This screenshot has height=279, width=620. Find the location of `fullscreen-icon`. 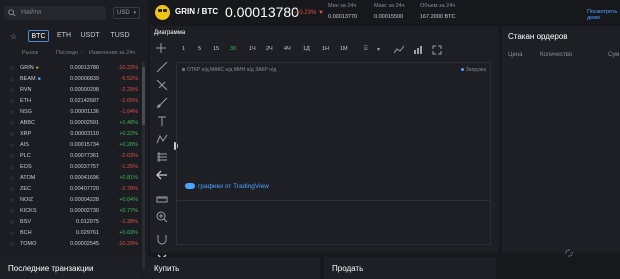

fullscreen-icon is located at coordinates (437, 50).